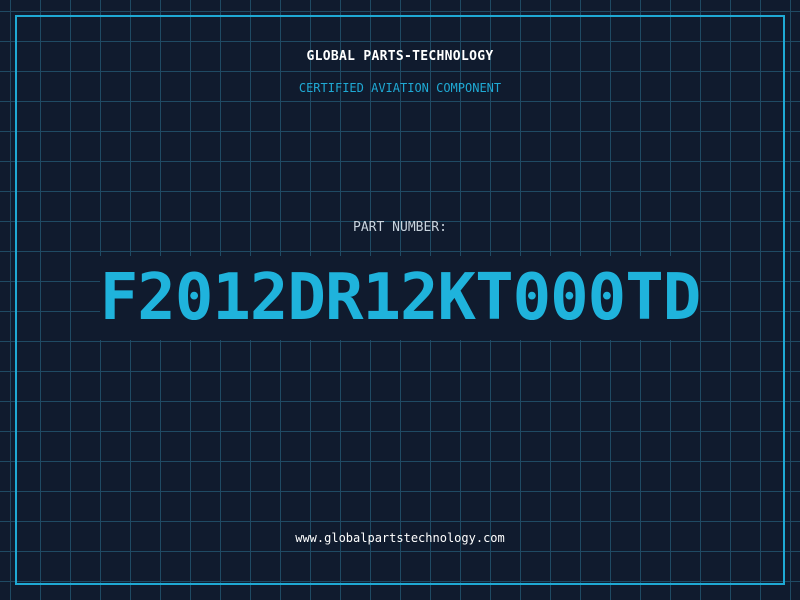  Describe the element at coordinates (400, 538) in the screenshot. I see `website-url: www.globalpartstechnology.com` at that location.